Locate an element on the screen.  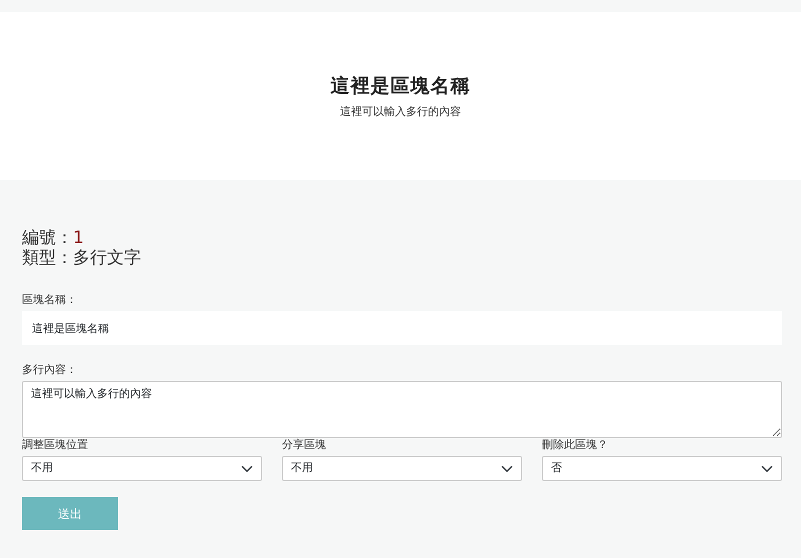
field-label: 多行內容： is located at coordinates (50, 370).